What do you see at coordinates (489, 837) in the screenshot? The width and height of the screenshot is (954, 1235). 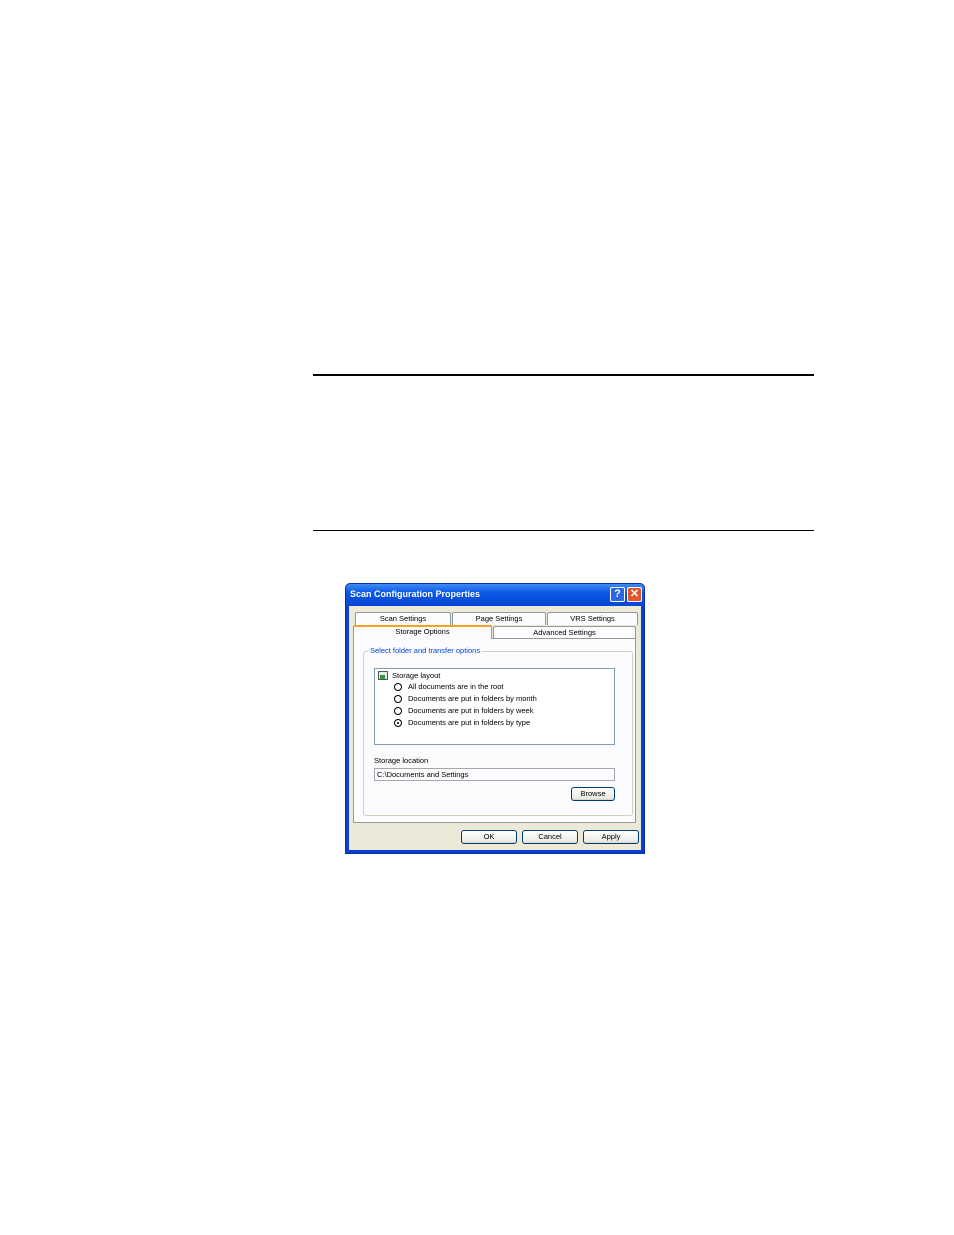 I see `ok-button: OK` at bounding box center [489, 837].